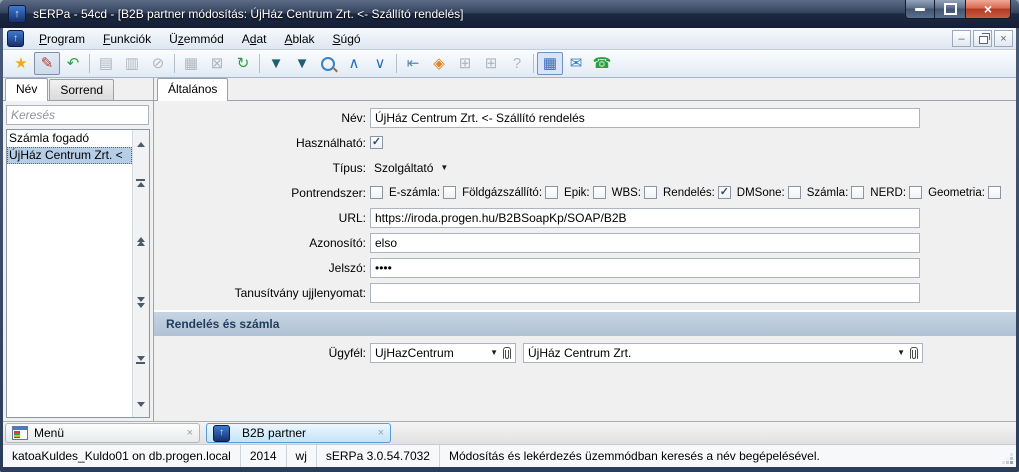 The width and height of the screenshot is (1019, 472). What do you see at coordinates (439, 63) in the screenshot?
I see `compose-icon: ◈` at bounding box center [439, 63].